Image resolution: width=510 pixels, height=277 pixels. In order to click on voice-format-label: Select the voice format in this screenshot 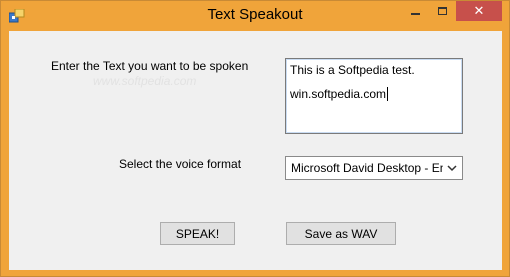, I will do `click(180, 164)`.